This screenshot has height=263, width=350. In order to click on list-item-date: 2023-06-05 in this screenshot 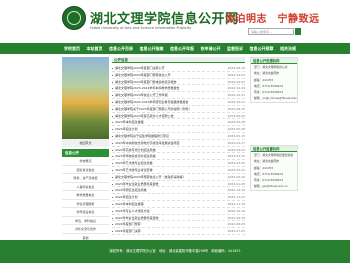, I will do `click(236, 115)`.